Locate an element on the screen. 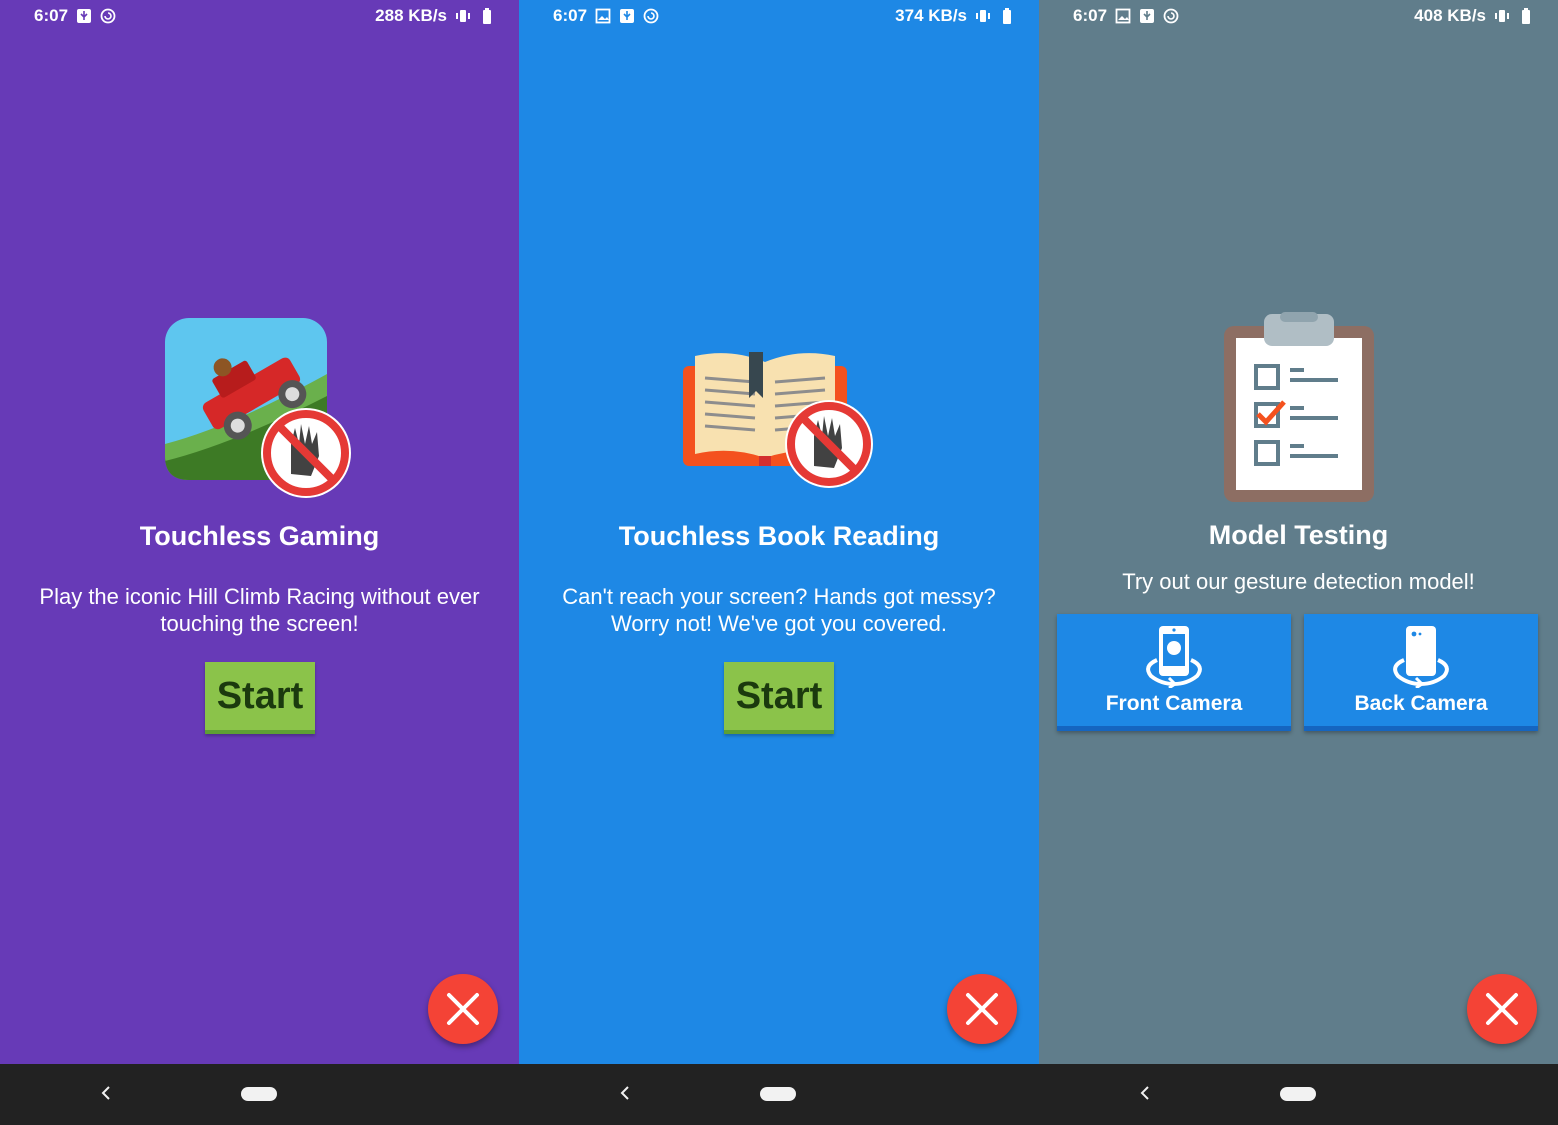 The image size is (1558, 1125). screen-description: Try out our gesture detection model! is located at coordinates (1298, 581).